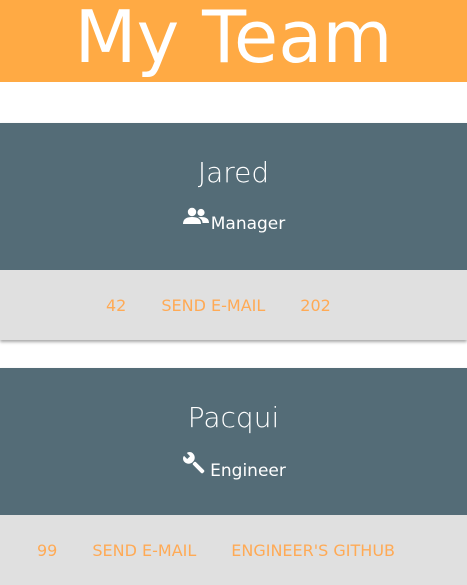 This screenshot has height=585, width=467. Describe the element at coordinates (116, 305) in the screenshot. I see `id-link: 42` at that location.